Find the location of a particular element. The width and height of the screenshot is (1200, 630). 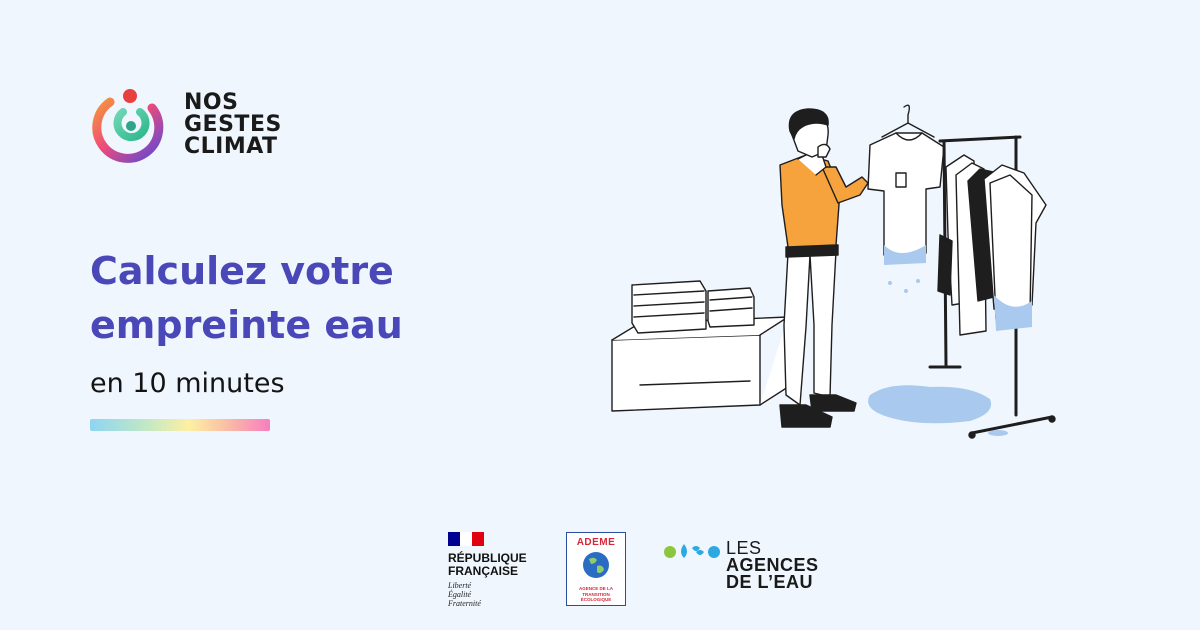

page-subtitle: en 10 minutes is located at coordinates (187, 383).